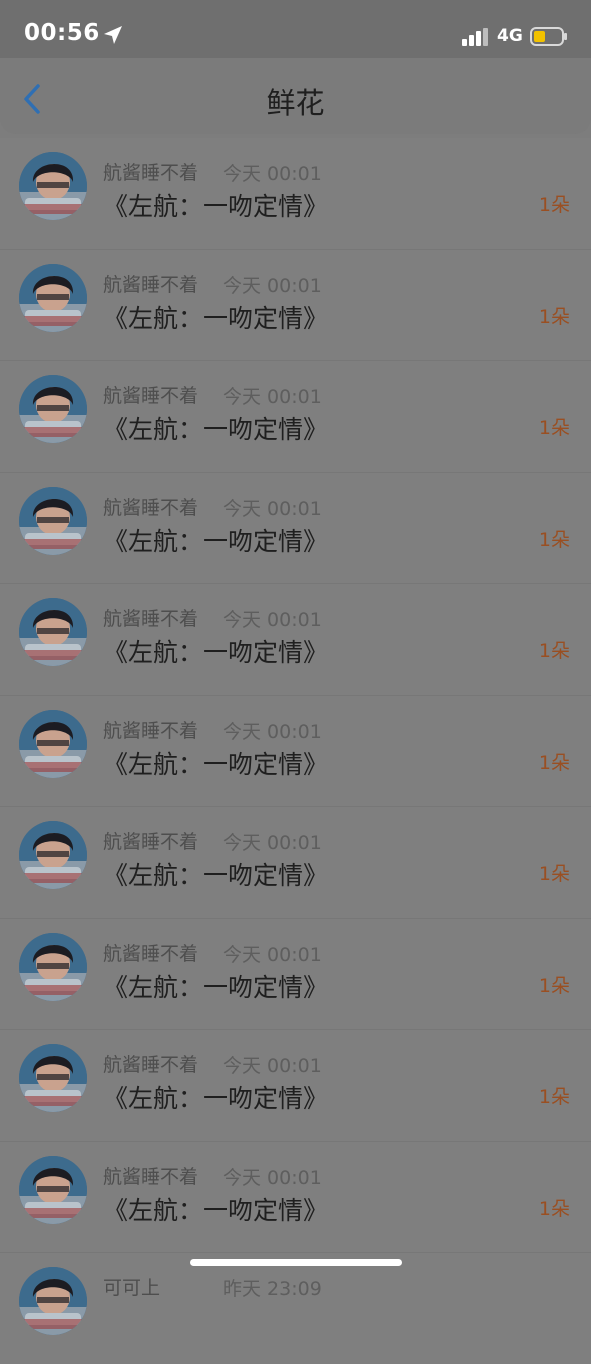  What do you see at coordinates (295, 29) in the screenshot?
I see `status-bar: 00:56 4G` at bounding box center [295, 29].